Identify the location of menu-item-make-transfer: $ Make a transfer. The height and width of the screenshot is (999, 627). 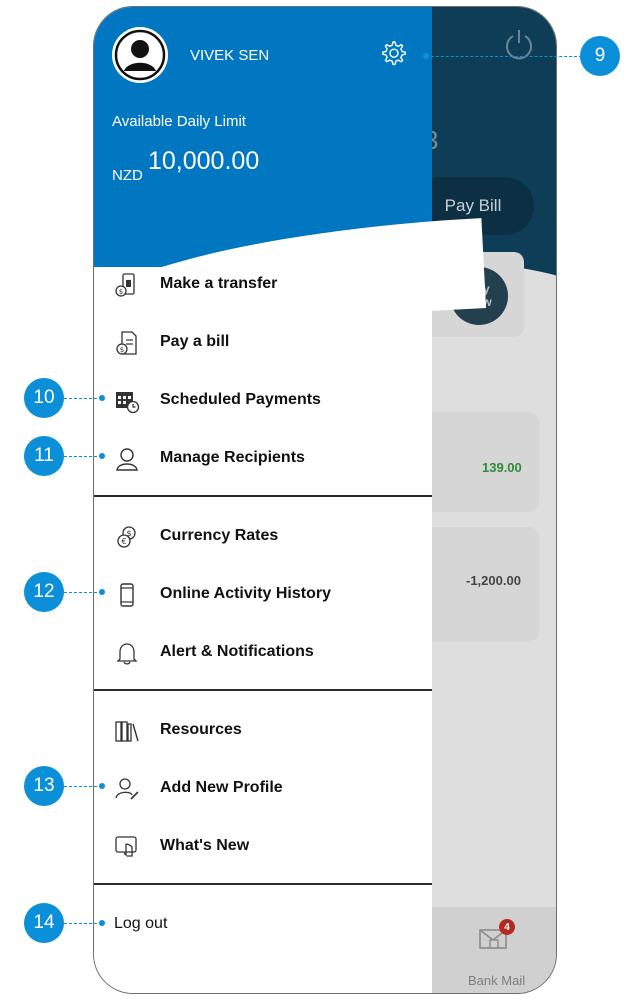
(263, 284).